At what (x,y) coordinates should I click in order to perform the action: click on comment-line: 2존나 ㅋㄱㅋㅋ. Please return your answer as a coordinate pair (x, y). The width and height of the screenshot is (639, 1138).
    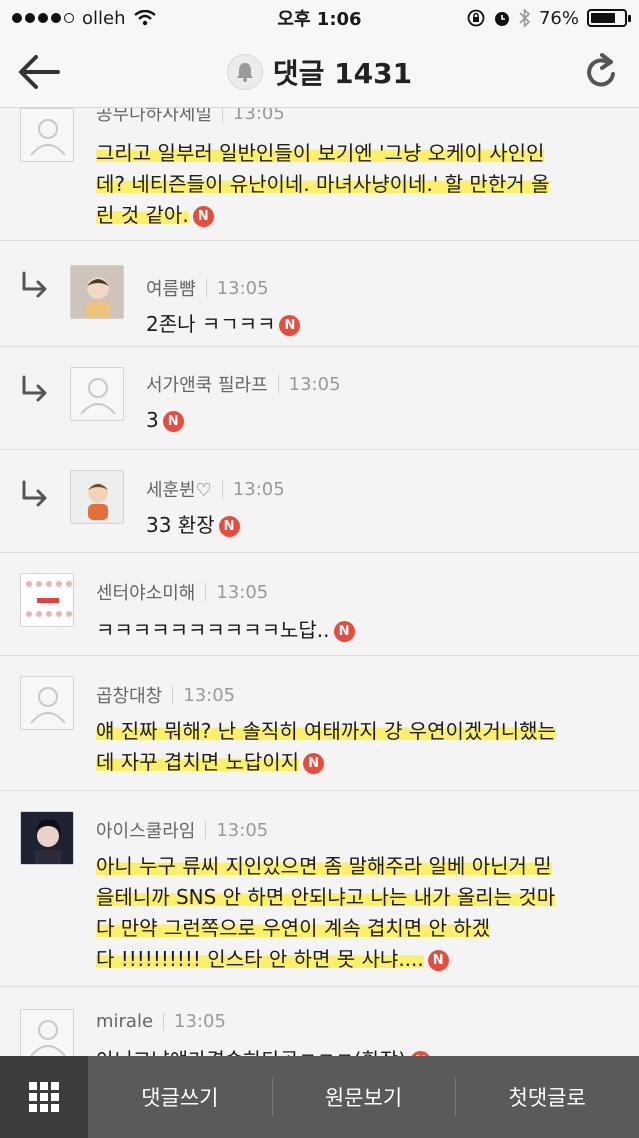
    Looking at the image, I should click on (211, 324).